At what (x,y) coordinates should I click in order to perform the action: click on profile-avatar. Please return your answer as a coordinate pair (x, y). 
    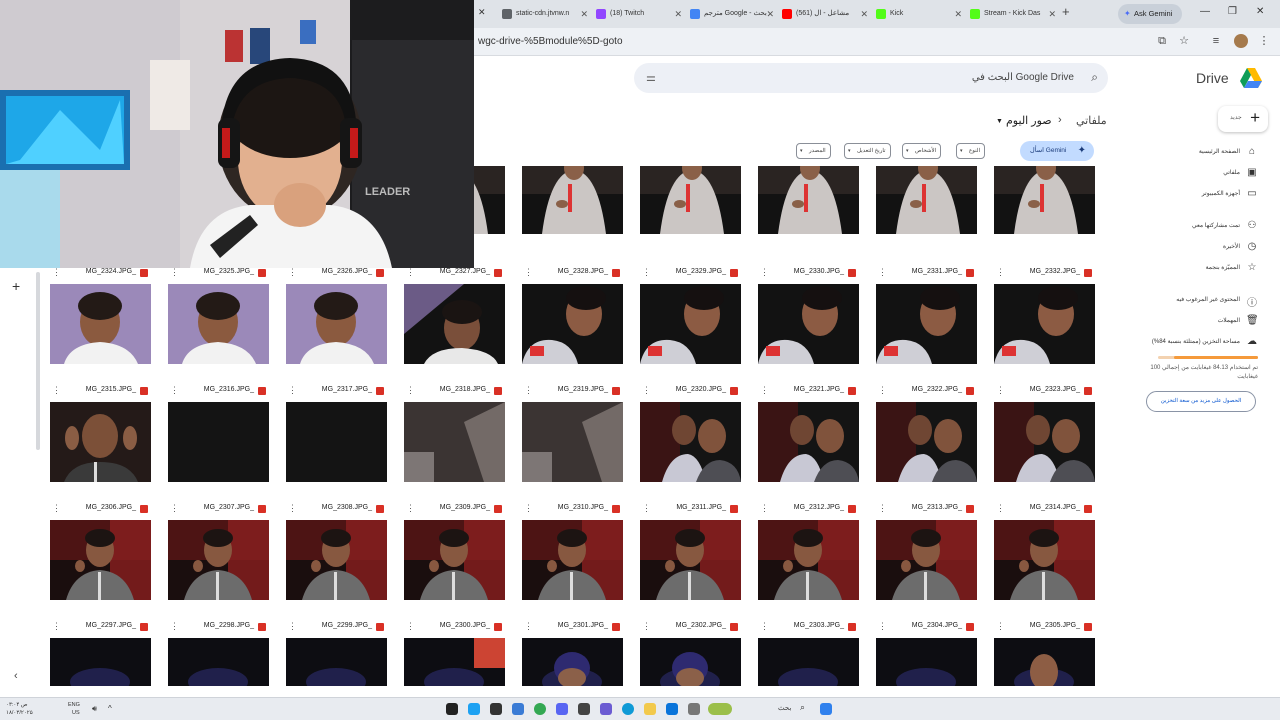
    Looking at the image, I should click on (1241, 41).